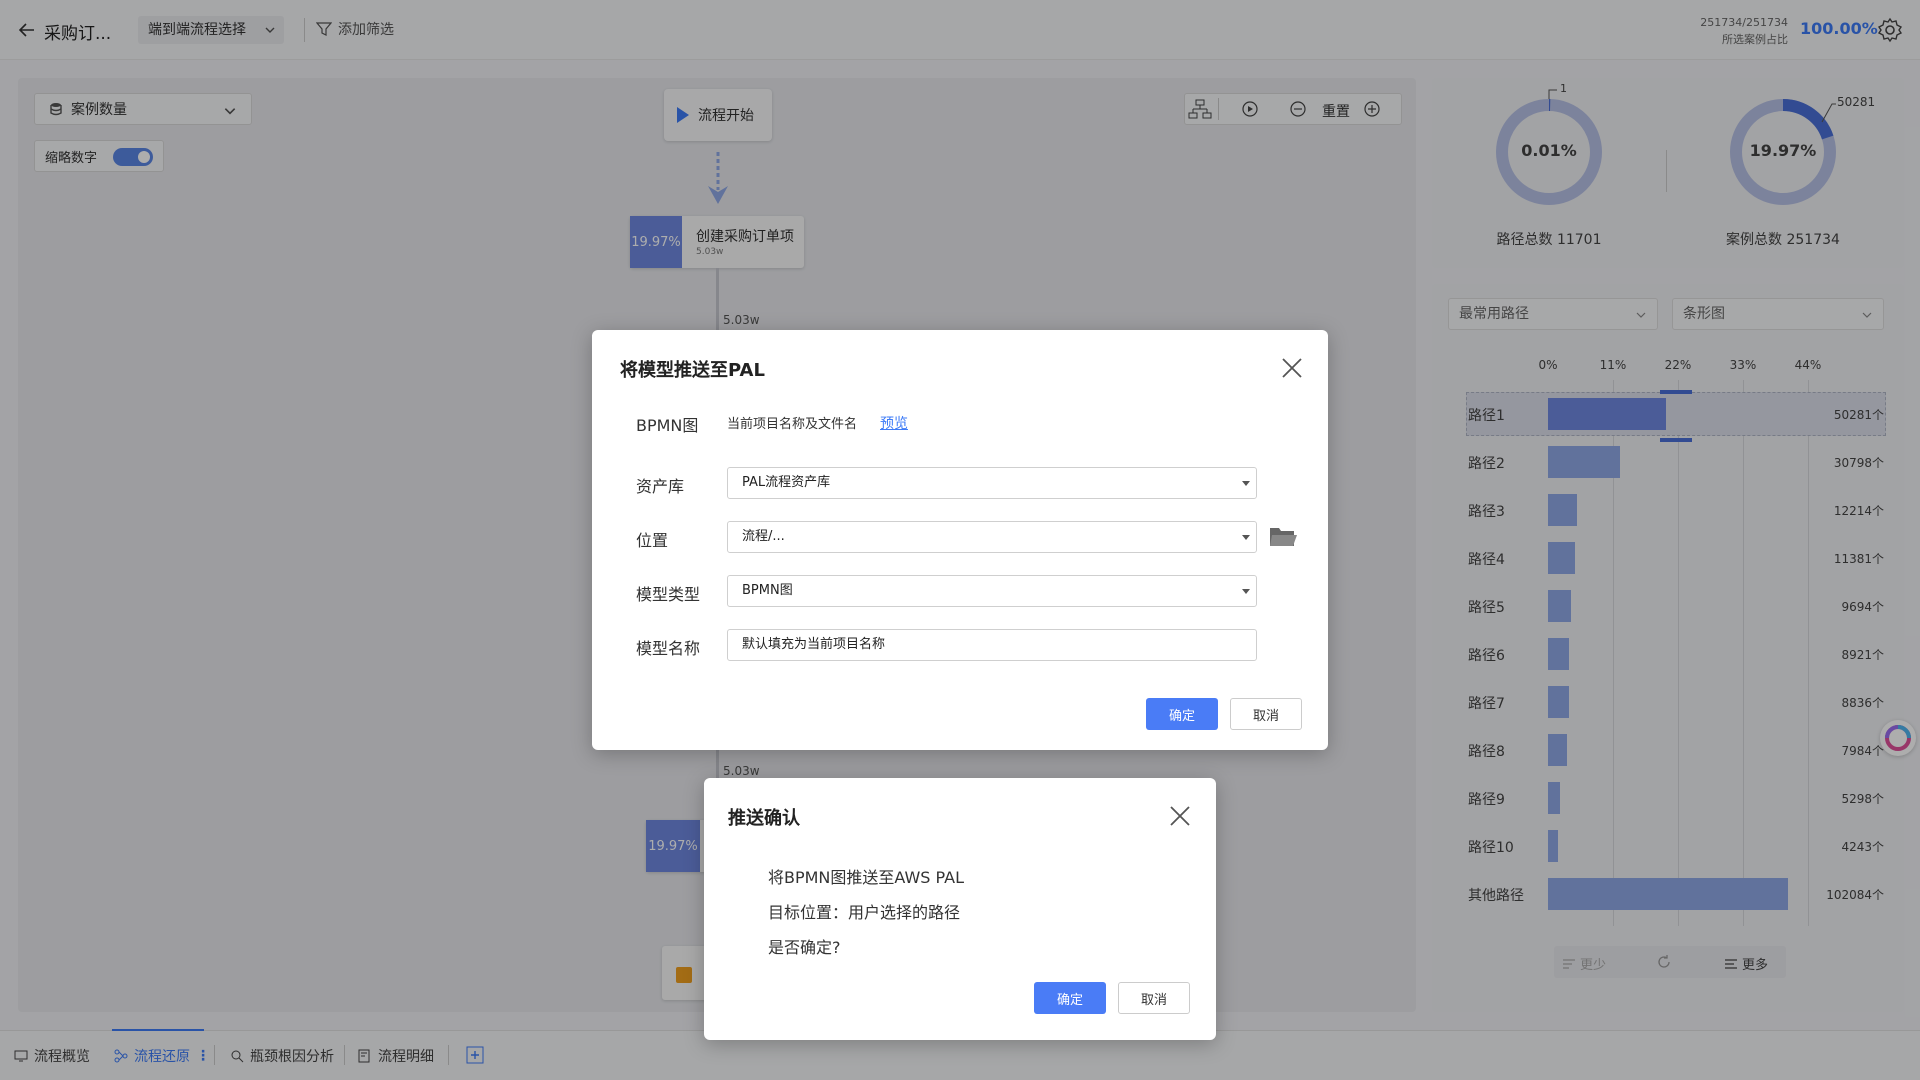 The width and height of the screenshot is (1920, 1080). Describe the element at coordinates (652, 540) in the screenshot. I see `location-label: 位置` at that location.